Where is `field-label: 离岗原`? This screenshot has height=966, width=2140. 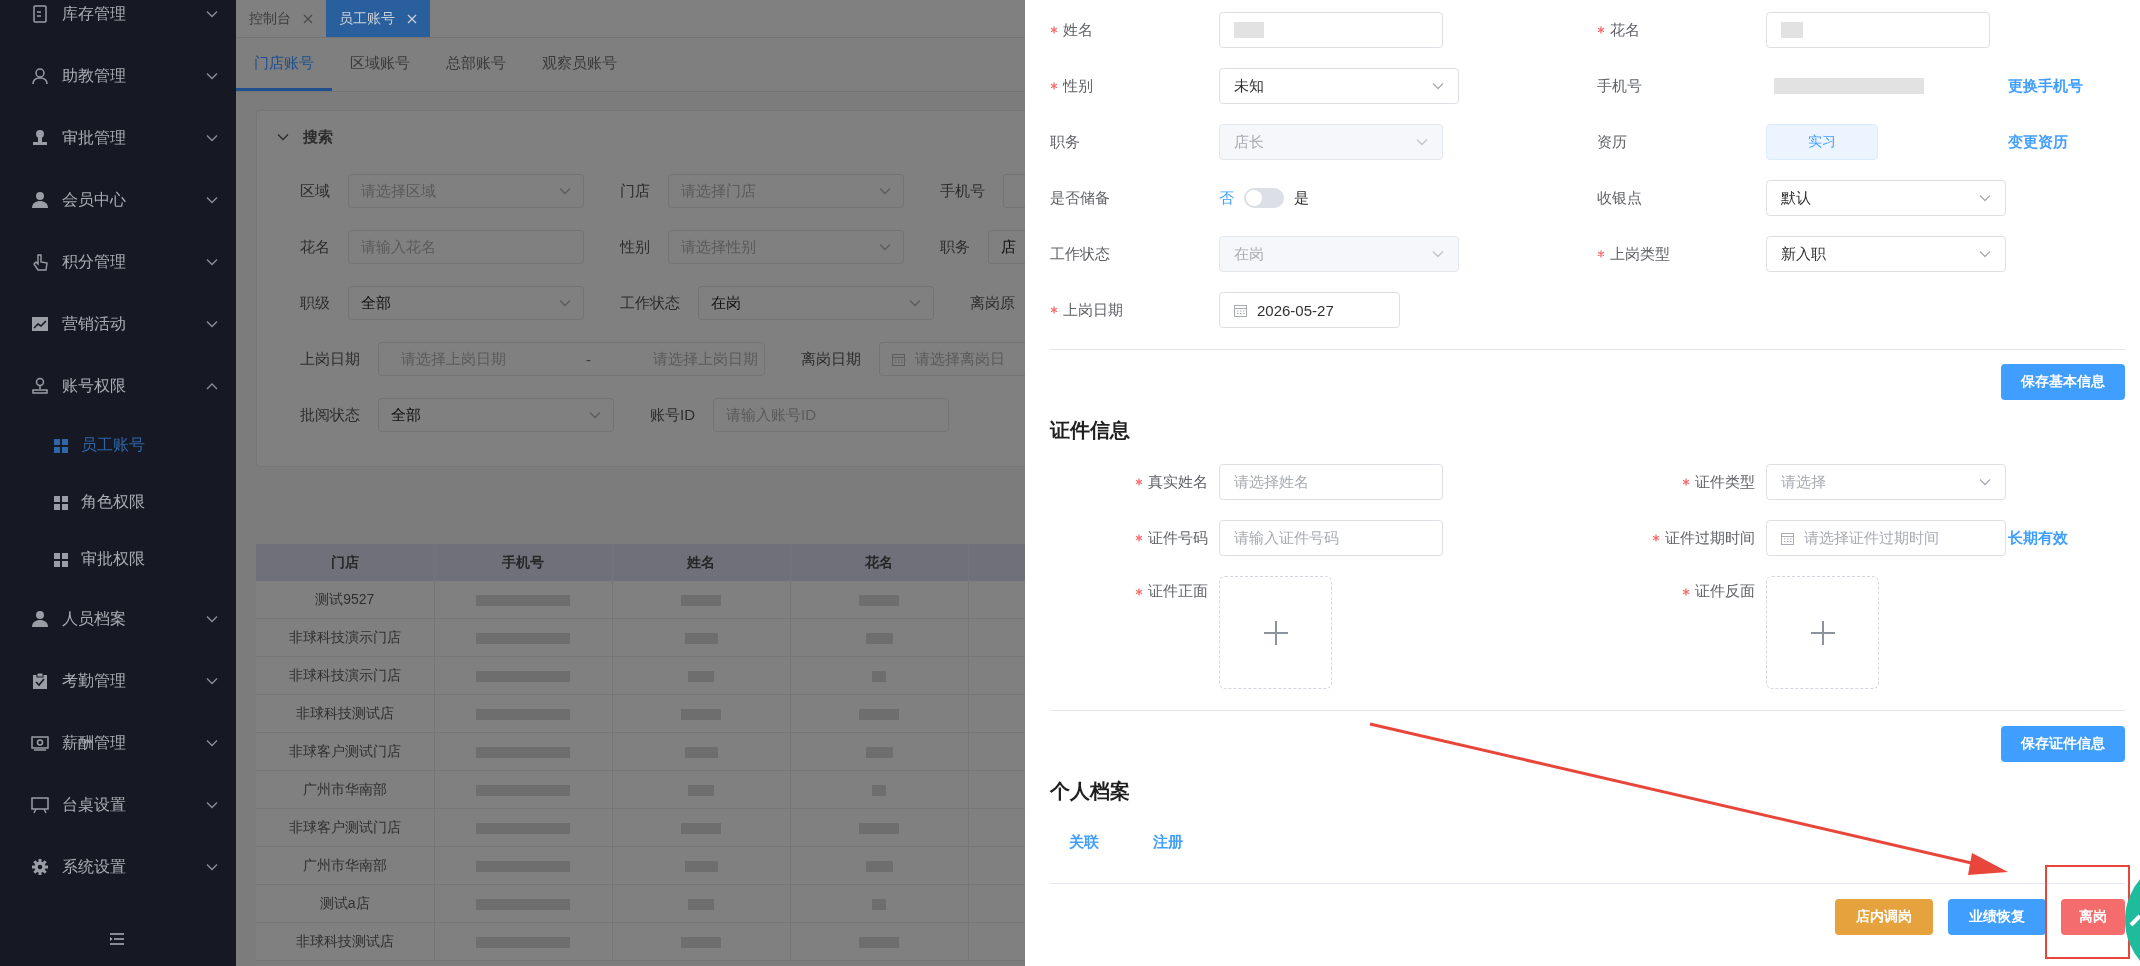
field-label: 离岗原 is located at coordinates (992, 303).